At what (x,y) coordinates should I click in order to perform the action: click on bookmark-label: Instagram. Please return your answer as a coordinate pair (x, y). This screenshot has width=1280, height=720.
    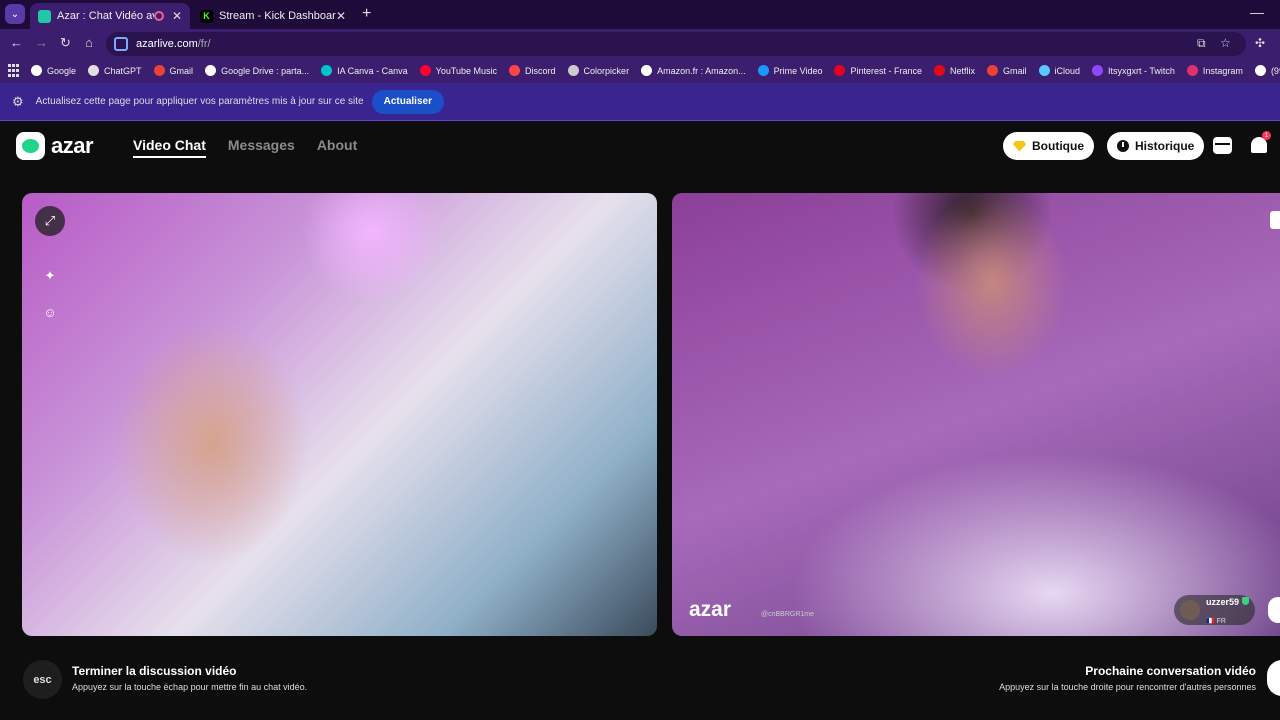
    Looking at the image, I should click on (1222, 70).